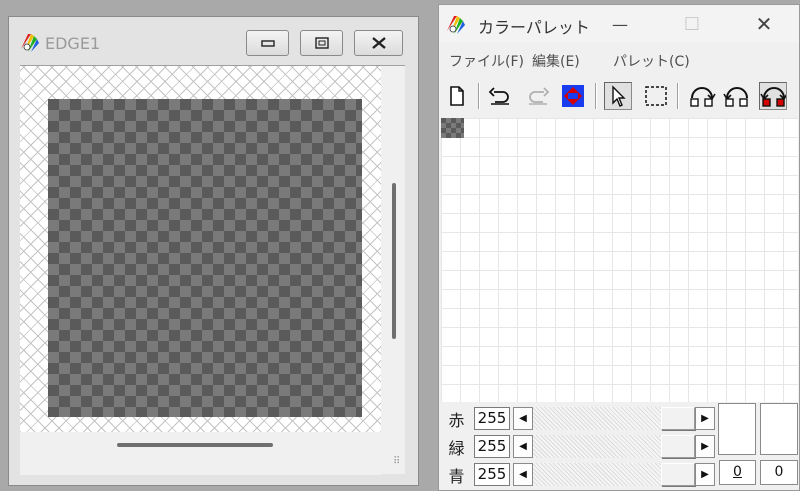  I want to click on red-value-field: 255, so click(492, 418).